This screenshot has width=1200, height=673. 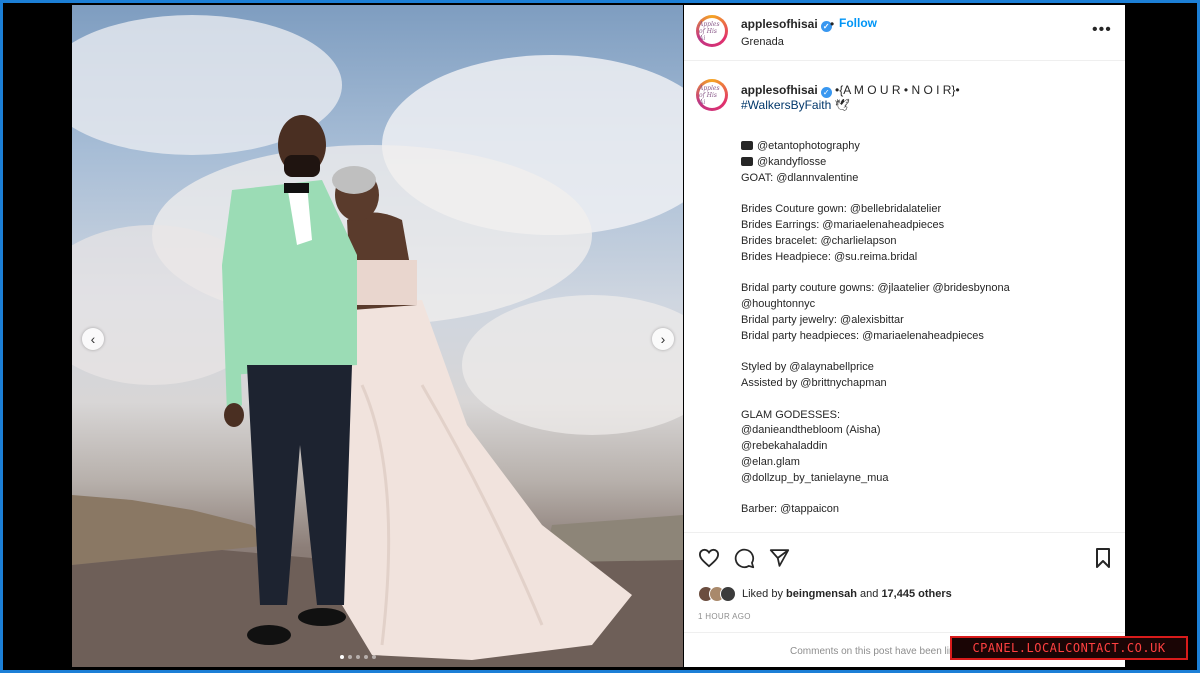 I want to click on caption-line-text: GOAT: @dlannvalentine, so click(x=799, y=178).